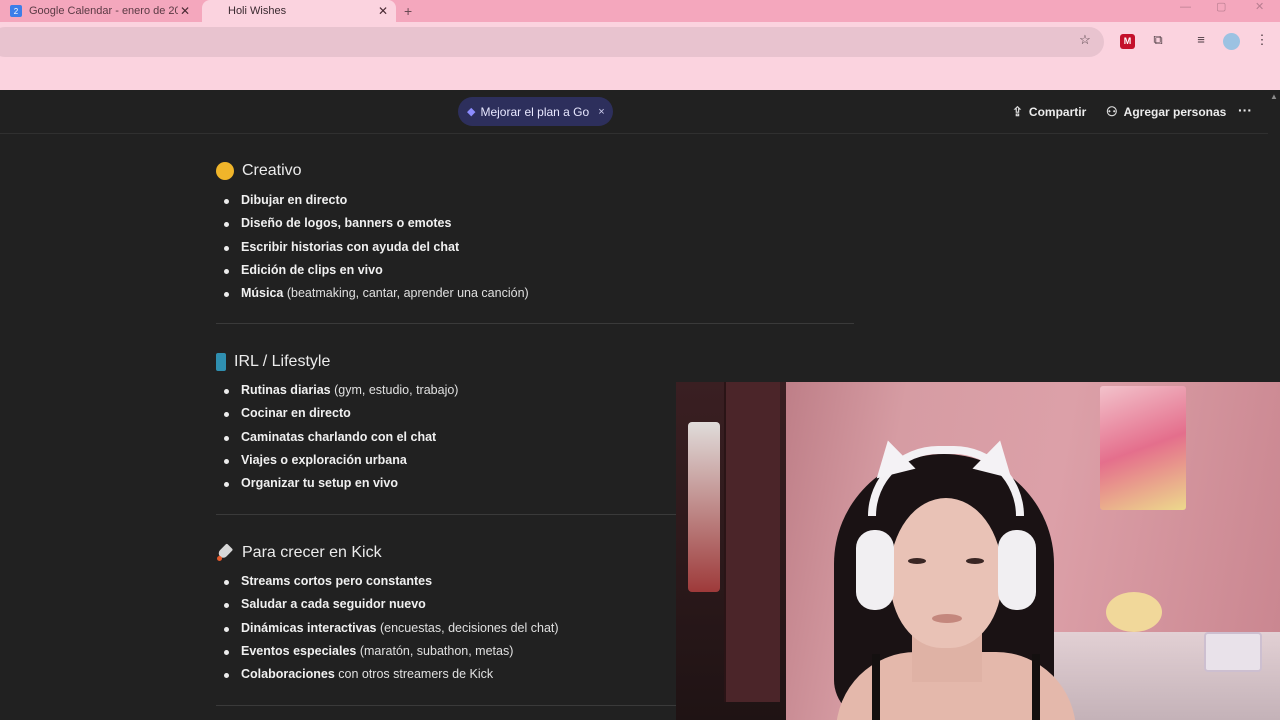  What do you see at coordinates (1262, 40) in the screenshot?
I see `menu-icon: ⋮` at bounding box center [1262, 40].